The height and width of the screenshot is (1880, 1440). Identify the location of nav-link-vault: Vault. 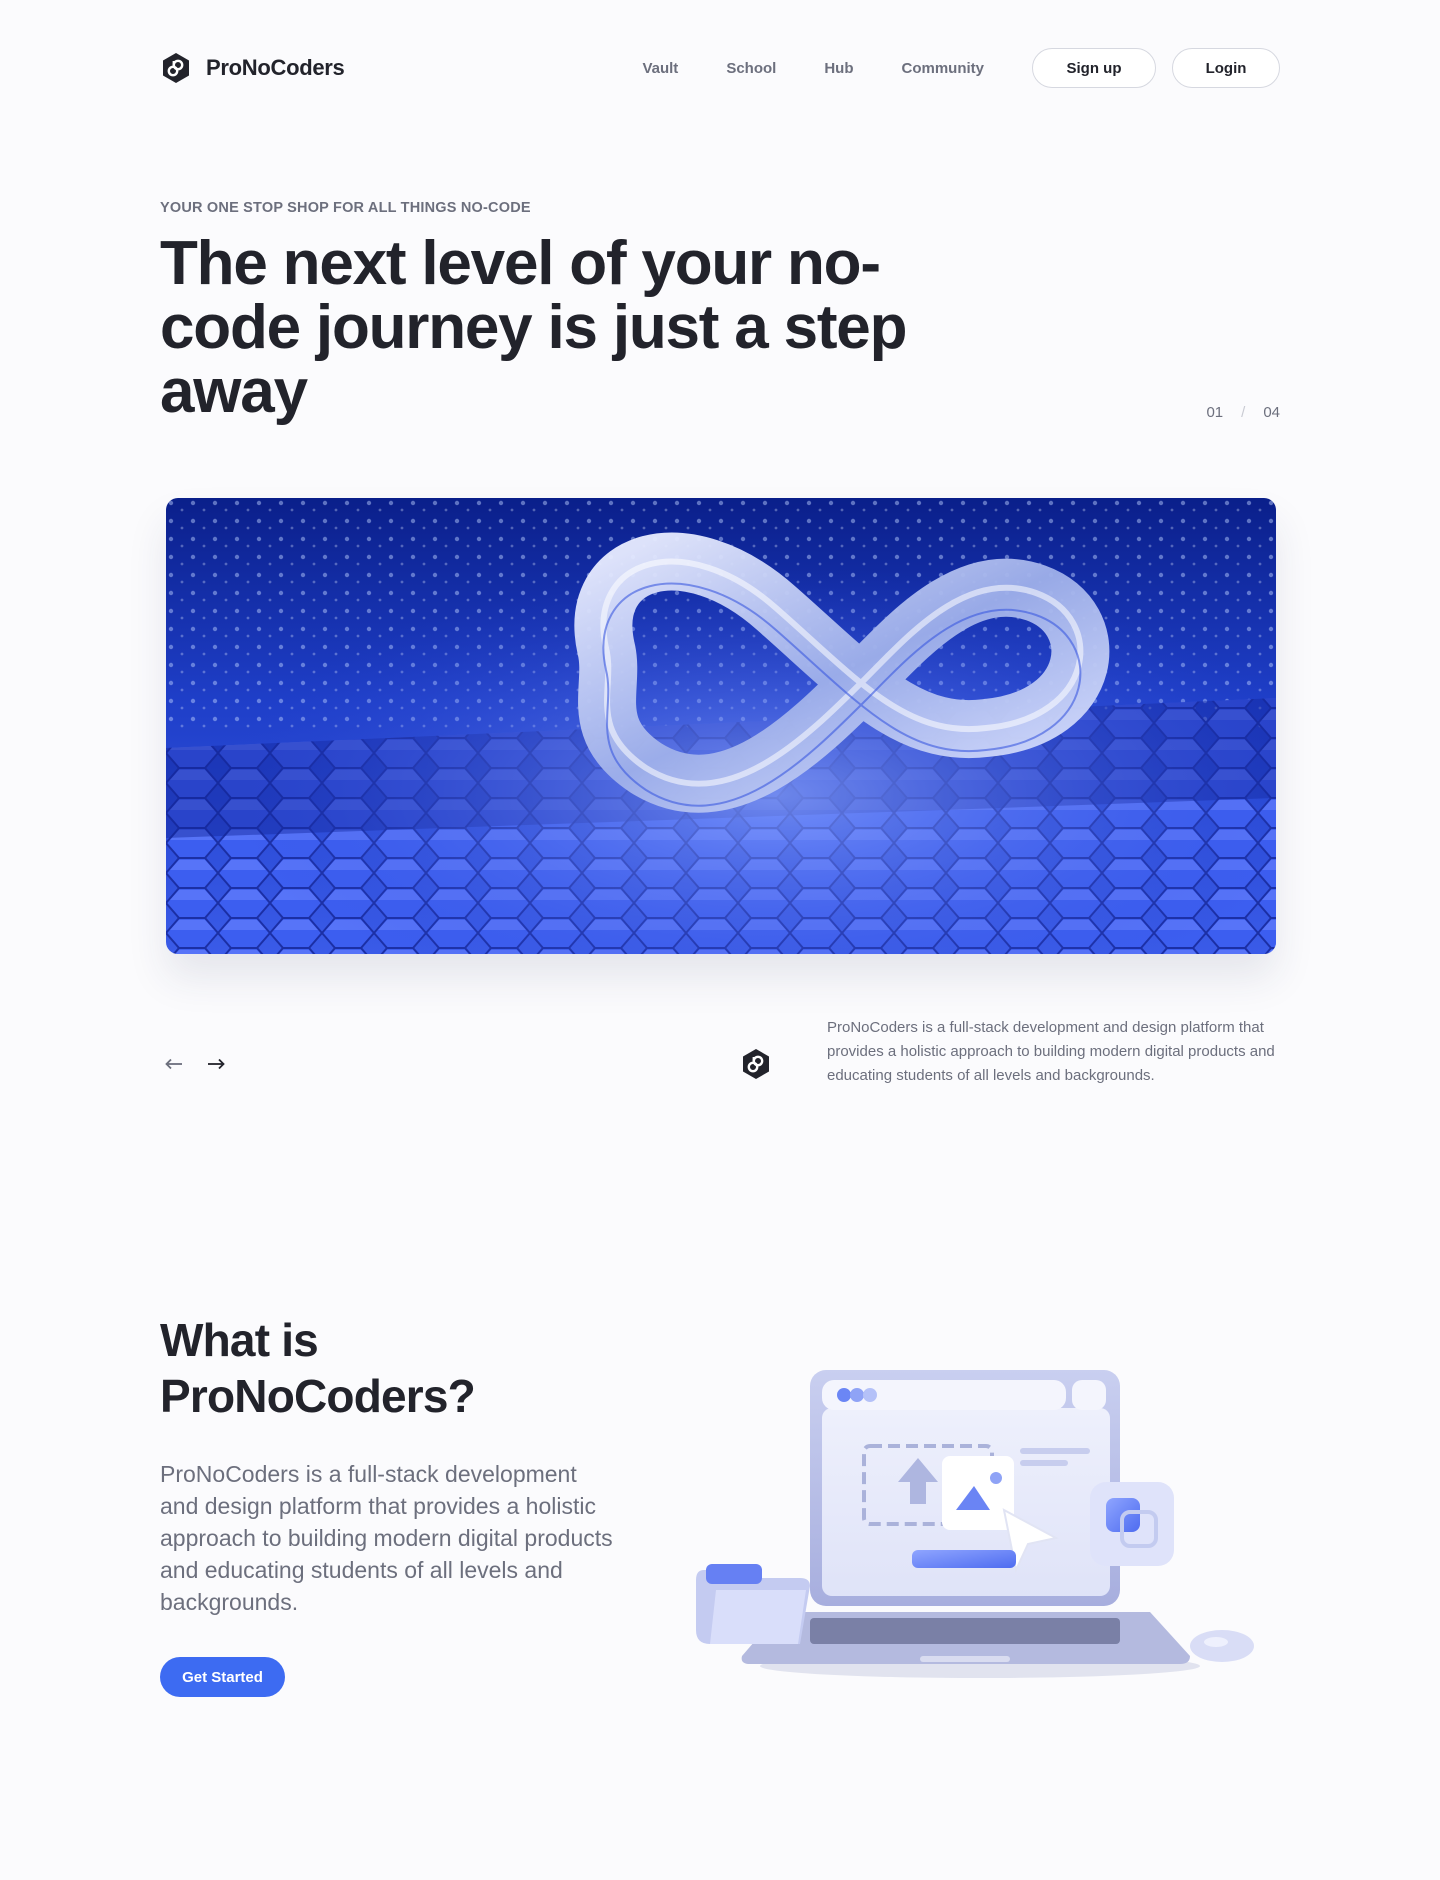
(660, 68).